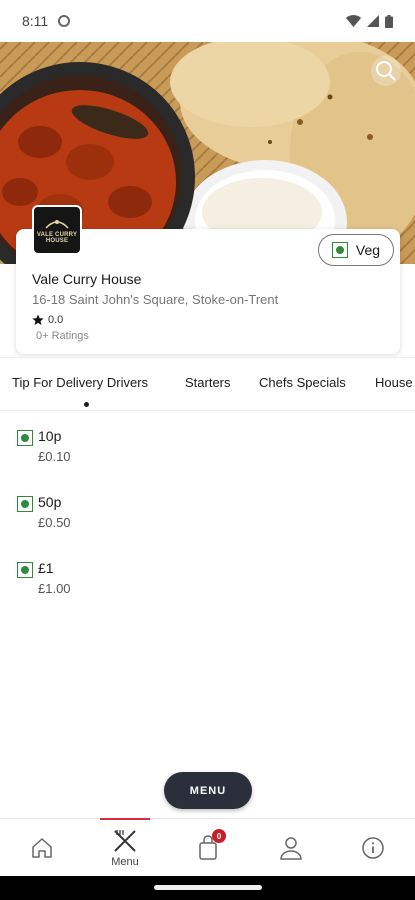  Describe the element at coordinates (302, 382) in the screenshot. I see `tab-chefs-specials: Chefs Specials` at that location.